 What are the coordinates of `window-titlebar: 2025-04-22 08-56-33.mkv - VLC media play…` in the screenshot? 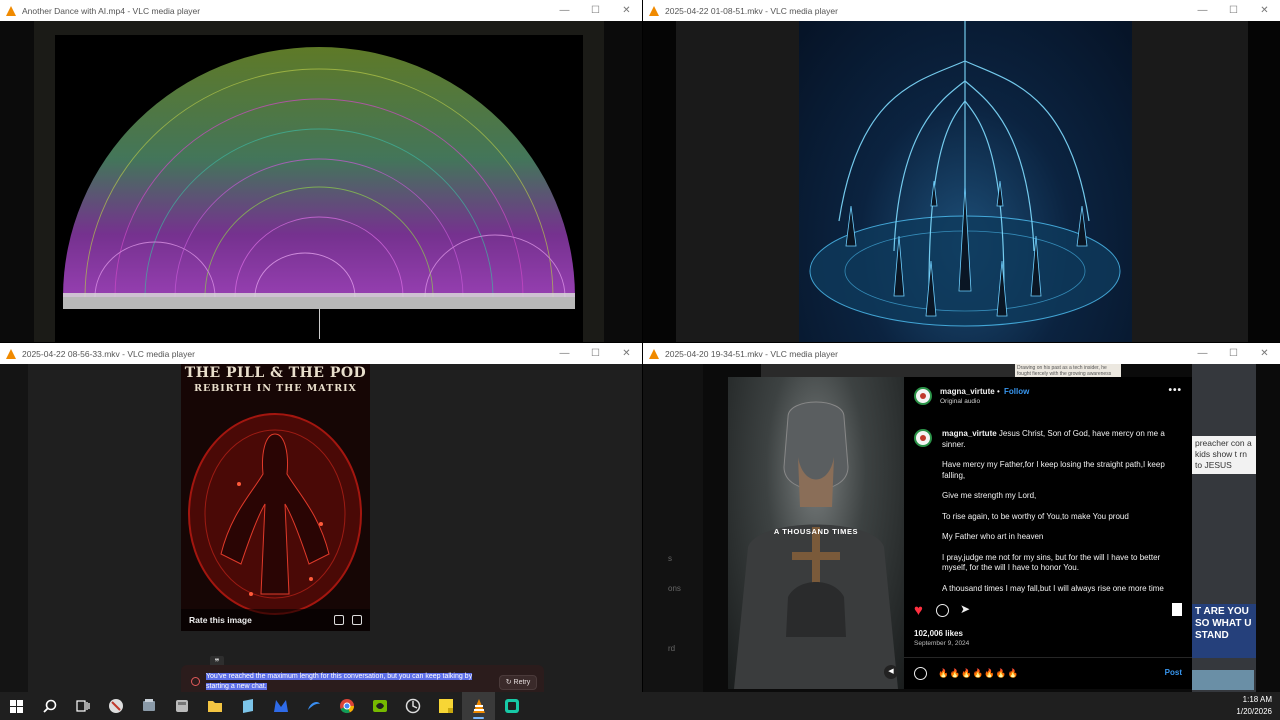 It's located at (321, 353).